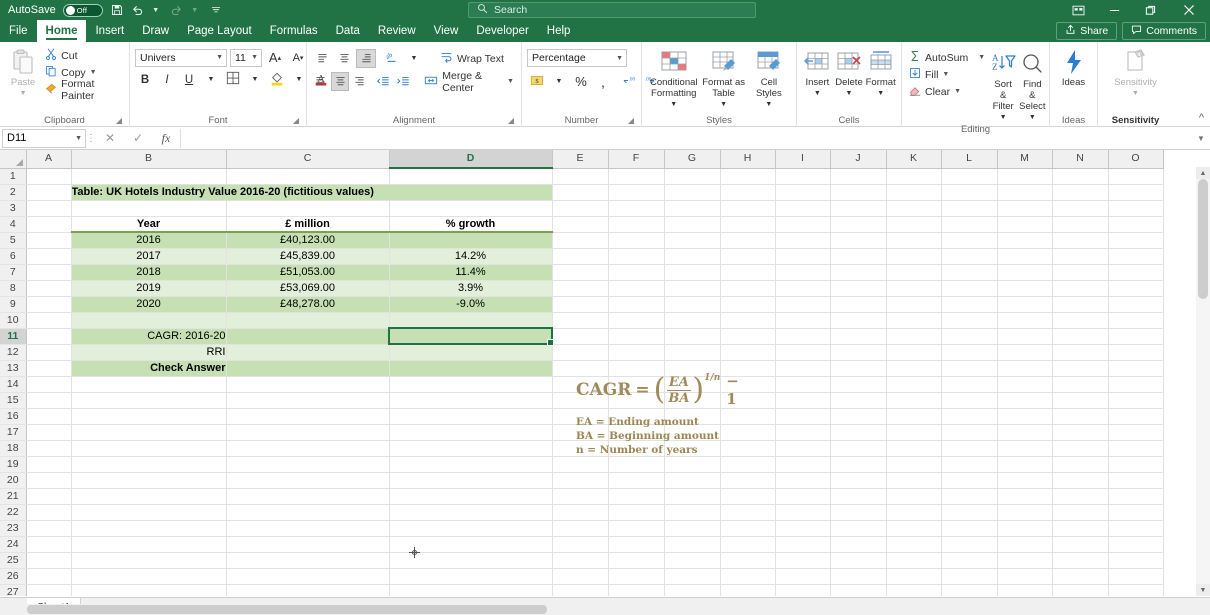 The image size is (1210, 615). What do you see at coordinates (636, 400) in the screenshot?
I see `cell-F15` at bounding box center [636, 400].